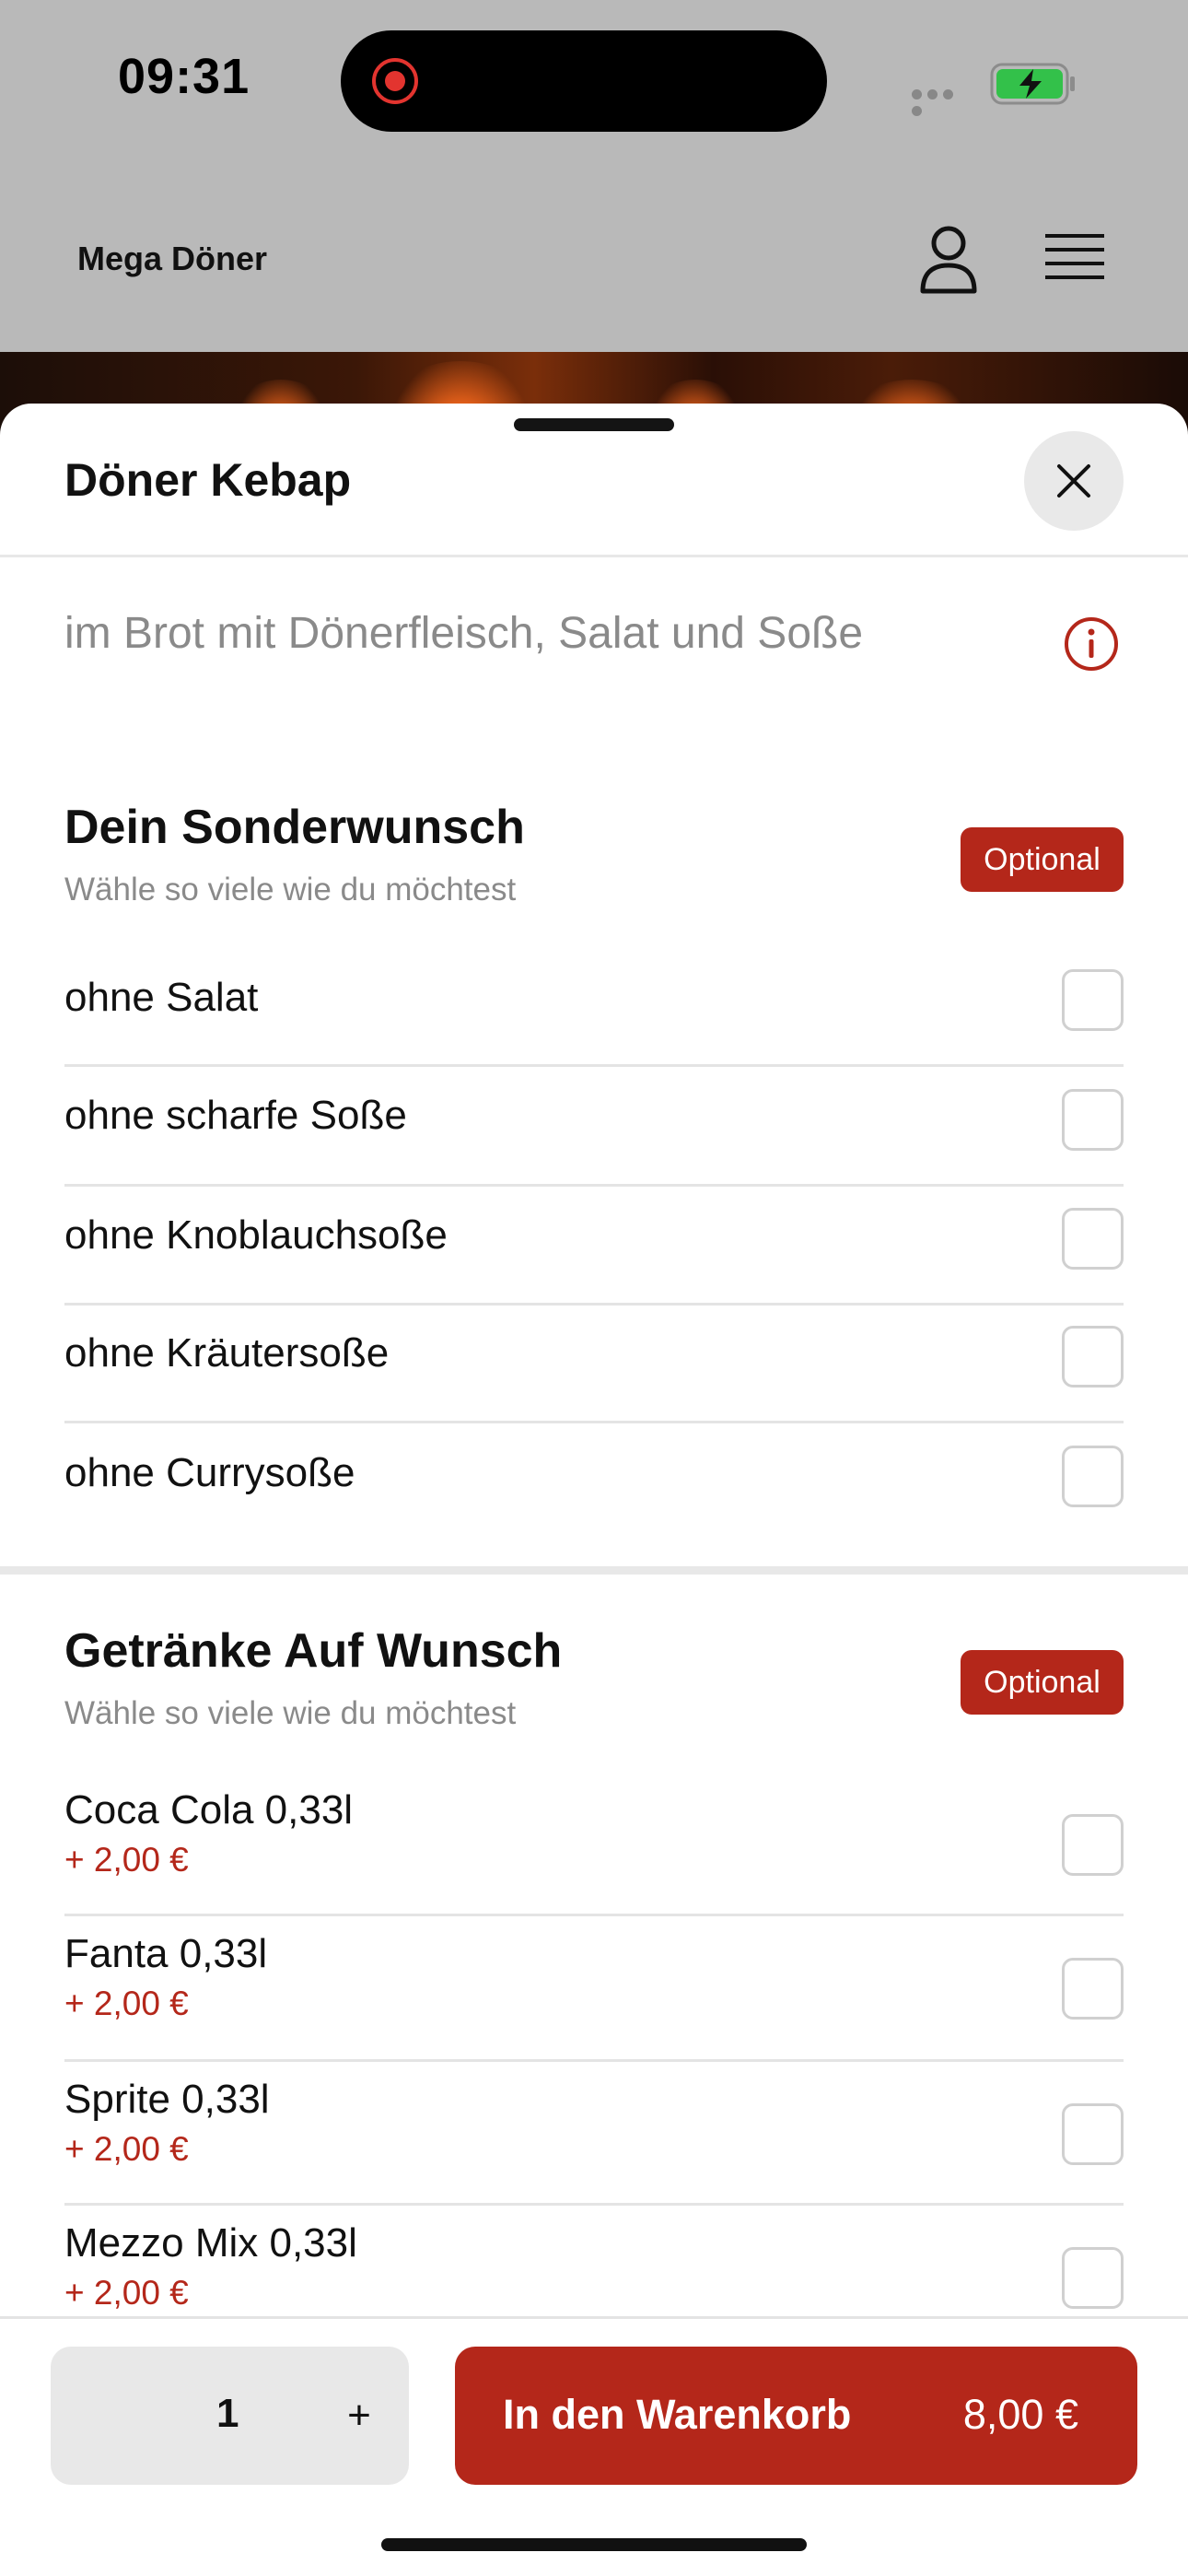 This screenshot has width=1188, height=2576. I want to click on close-icon, so click(1073, 481).